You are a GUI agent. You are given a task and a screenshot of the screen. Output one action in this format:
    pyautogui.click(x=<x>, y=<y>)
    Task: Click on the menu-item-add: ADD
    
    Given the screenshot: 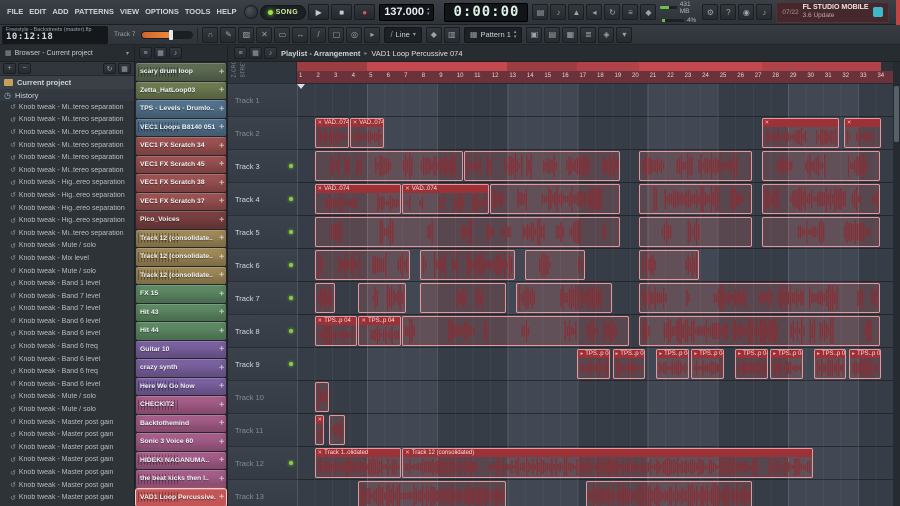 What is the action you would take?
    pyautogui.click(x=60, y=12)
    